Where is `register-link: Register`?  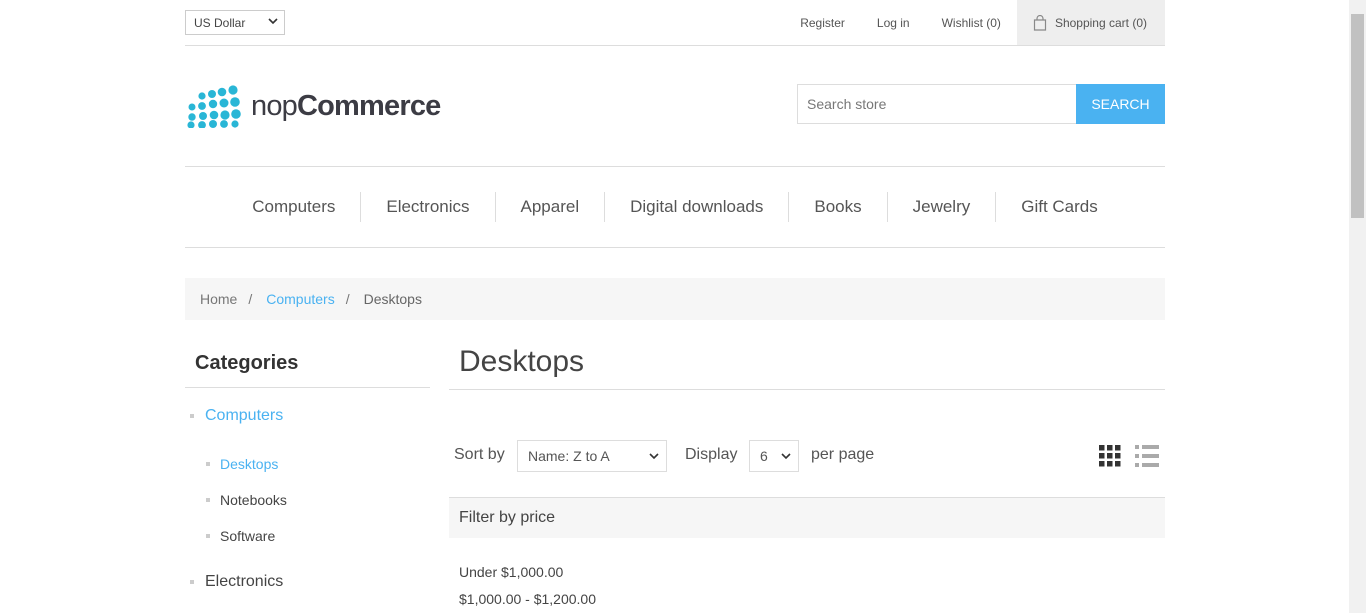 register-link: Register is located at coordinates (822, 23).